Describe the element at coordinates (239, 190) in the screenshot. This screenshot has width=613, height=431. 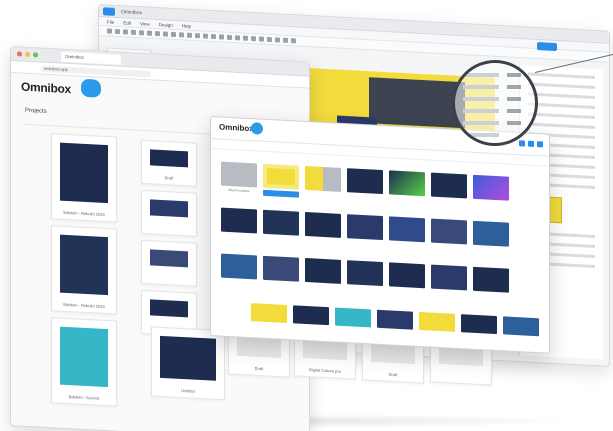
I see `template-caption: Blank template` at that location.